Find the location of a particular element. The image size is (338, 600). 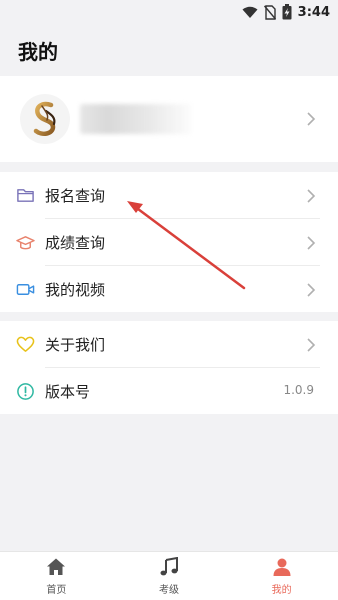

no-sim-icon is located at coordinates (269, 12).